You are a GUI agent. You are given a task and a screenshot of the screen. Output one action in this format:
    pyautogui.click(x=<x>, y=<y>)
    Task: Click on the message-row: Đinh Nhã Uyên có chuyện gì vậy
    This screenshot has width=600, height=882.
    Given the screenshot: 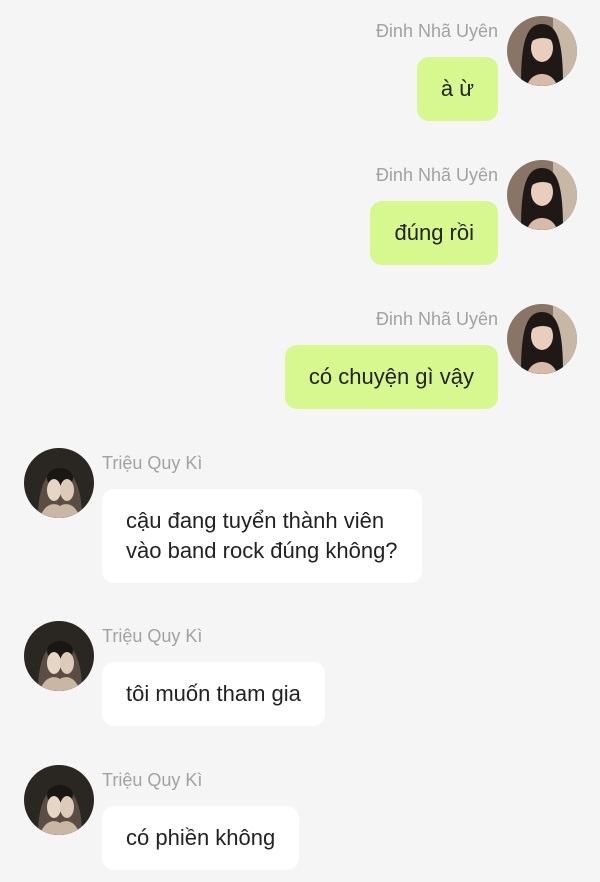 What is the action you would take?
    pyautogui.click(x=300, y=359)
    